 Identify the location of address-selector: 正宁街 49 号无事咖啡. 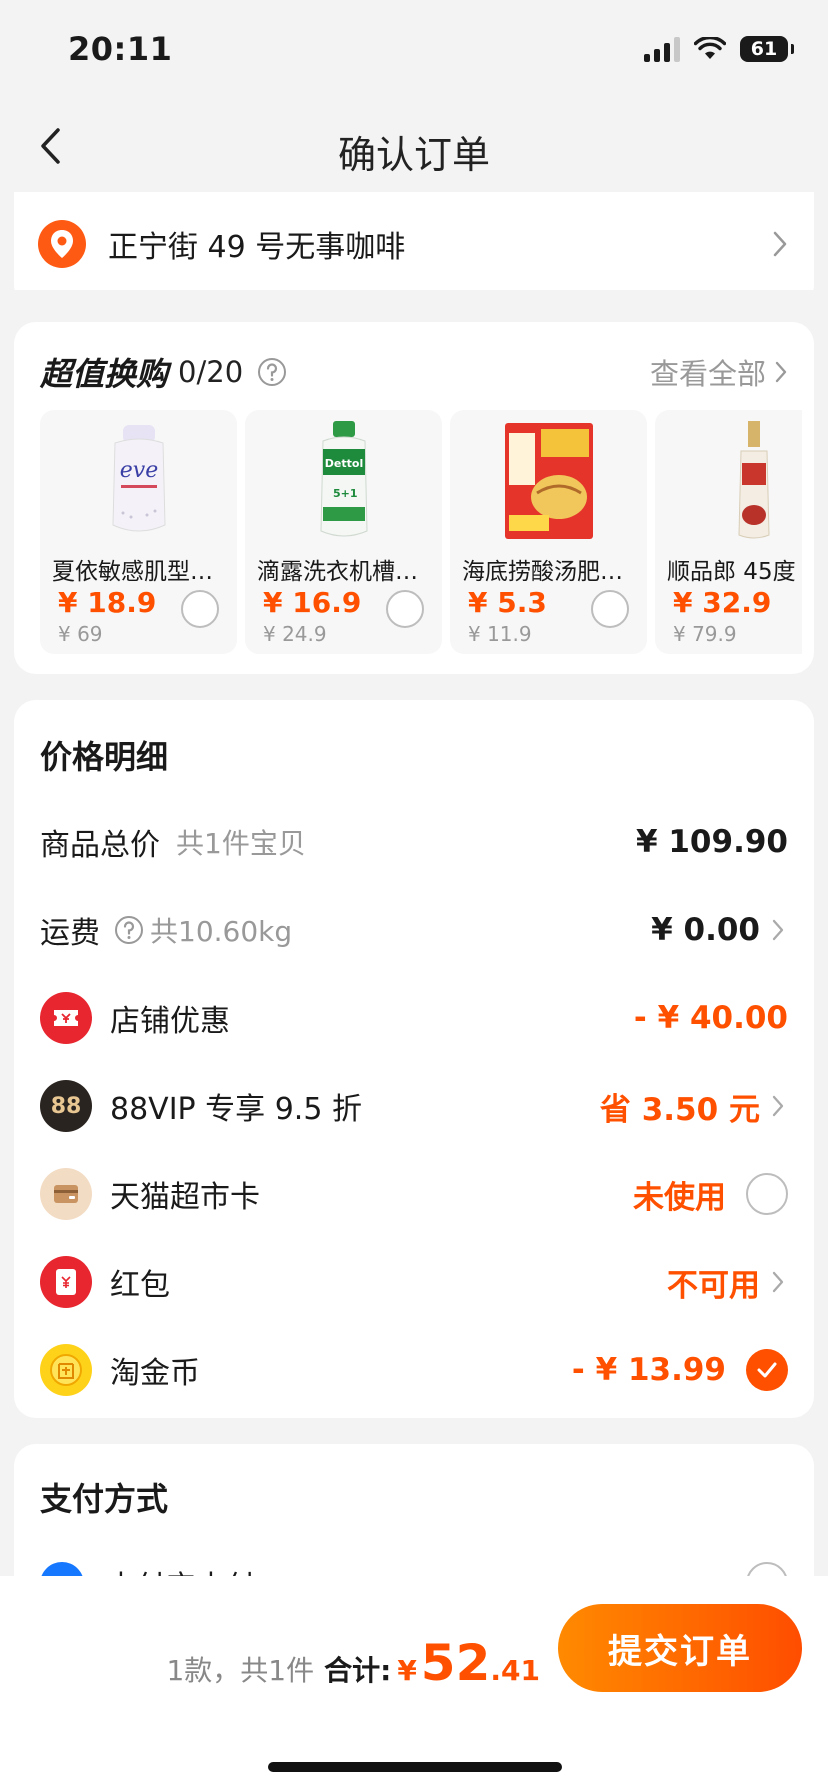
(414, 244).